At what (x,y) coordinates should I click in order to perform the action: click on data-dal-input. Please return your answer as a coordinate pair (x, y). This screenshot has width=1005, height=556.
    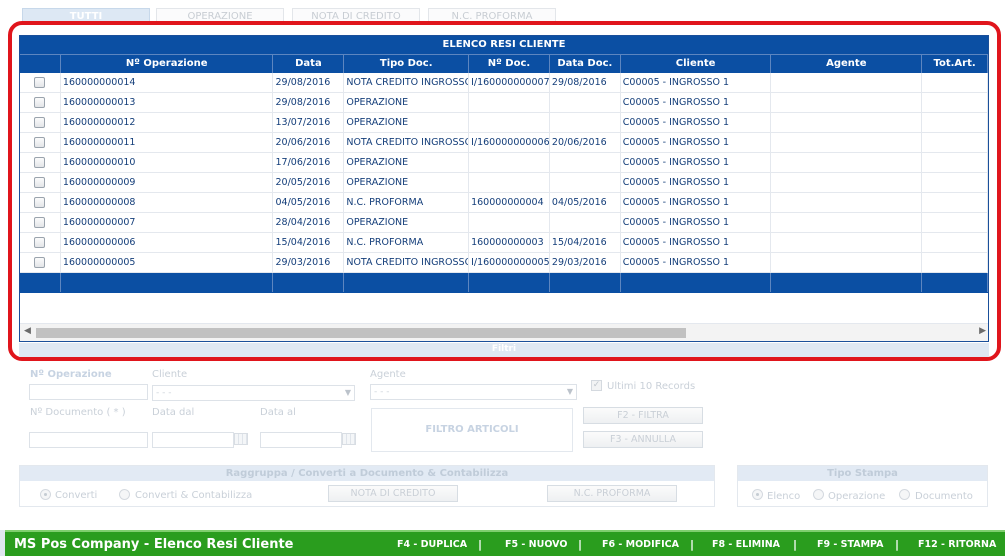
    Looking at the image, I should click on (193, 440).